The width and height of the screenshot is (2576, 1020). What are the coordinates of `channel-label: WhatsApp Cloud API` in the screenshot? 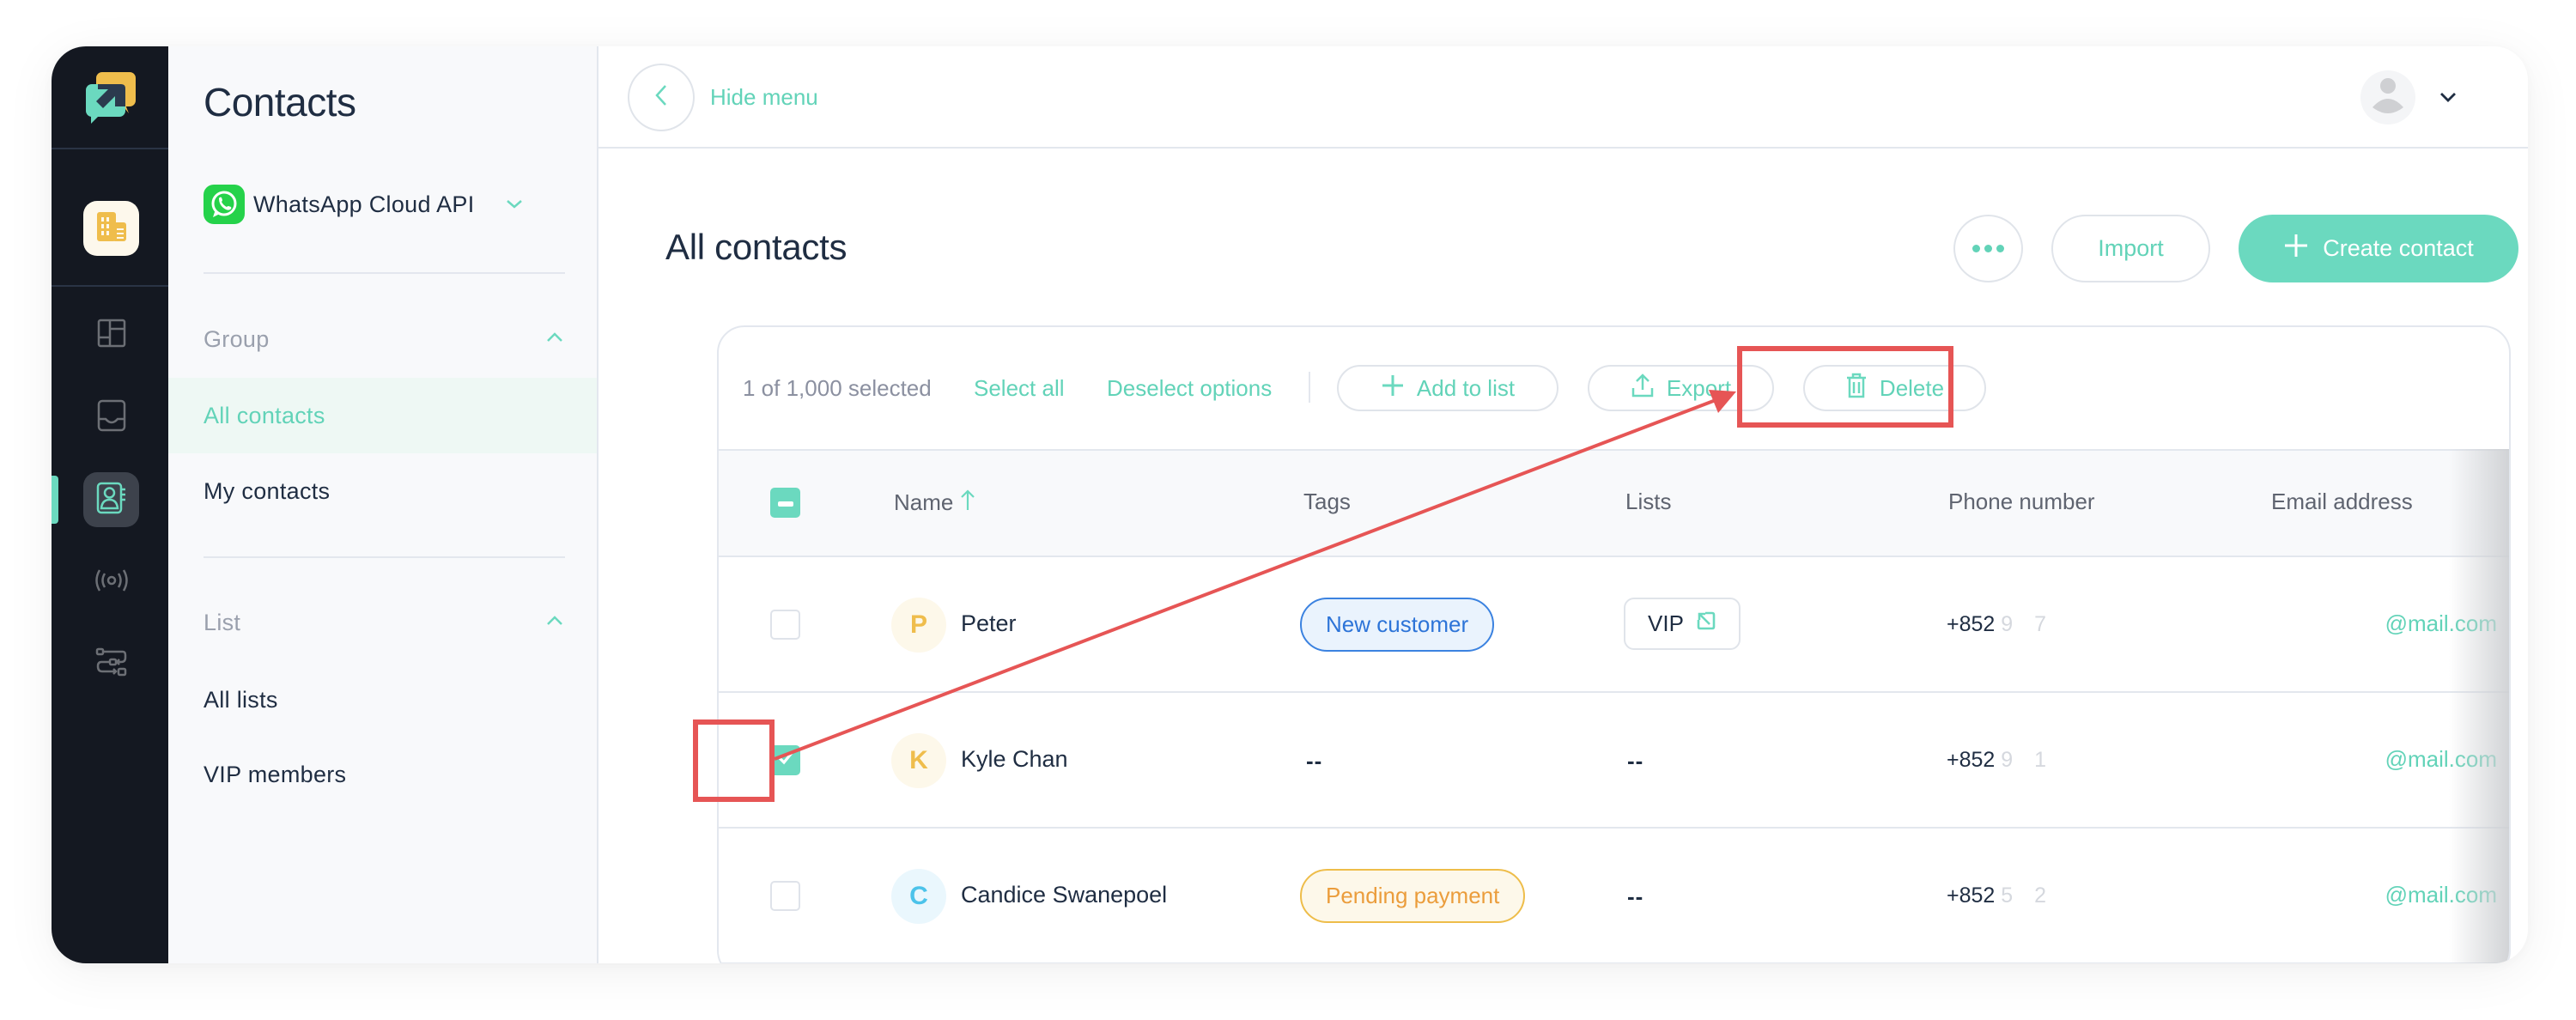 It's located at (364, 204).